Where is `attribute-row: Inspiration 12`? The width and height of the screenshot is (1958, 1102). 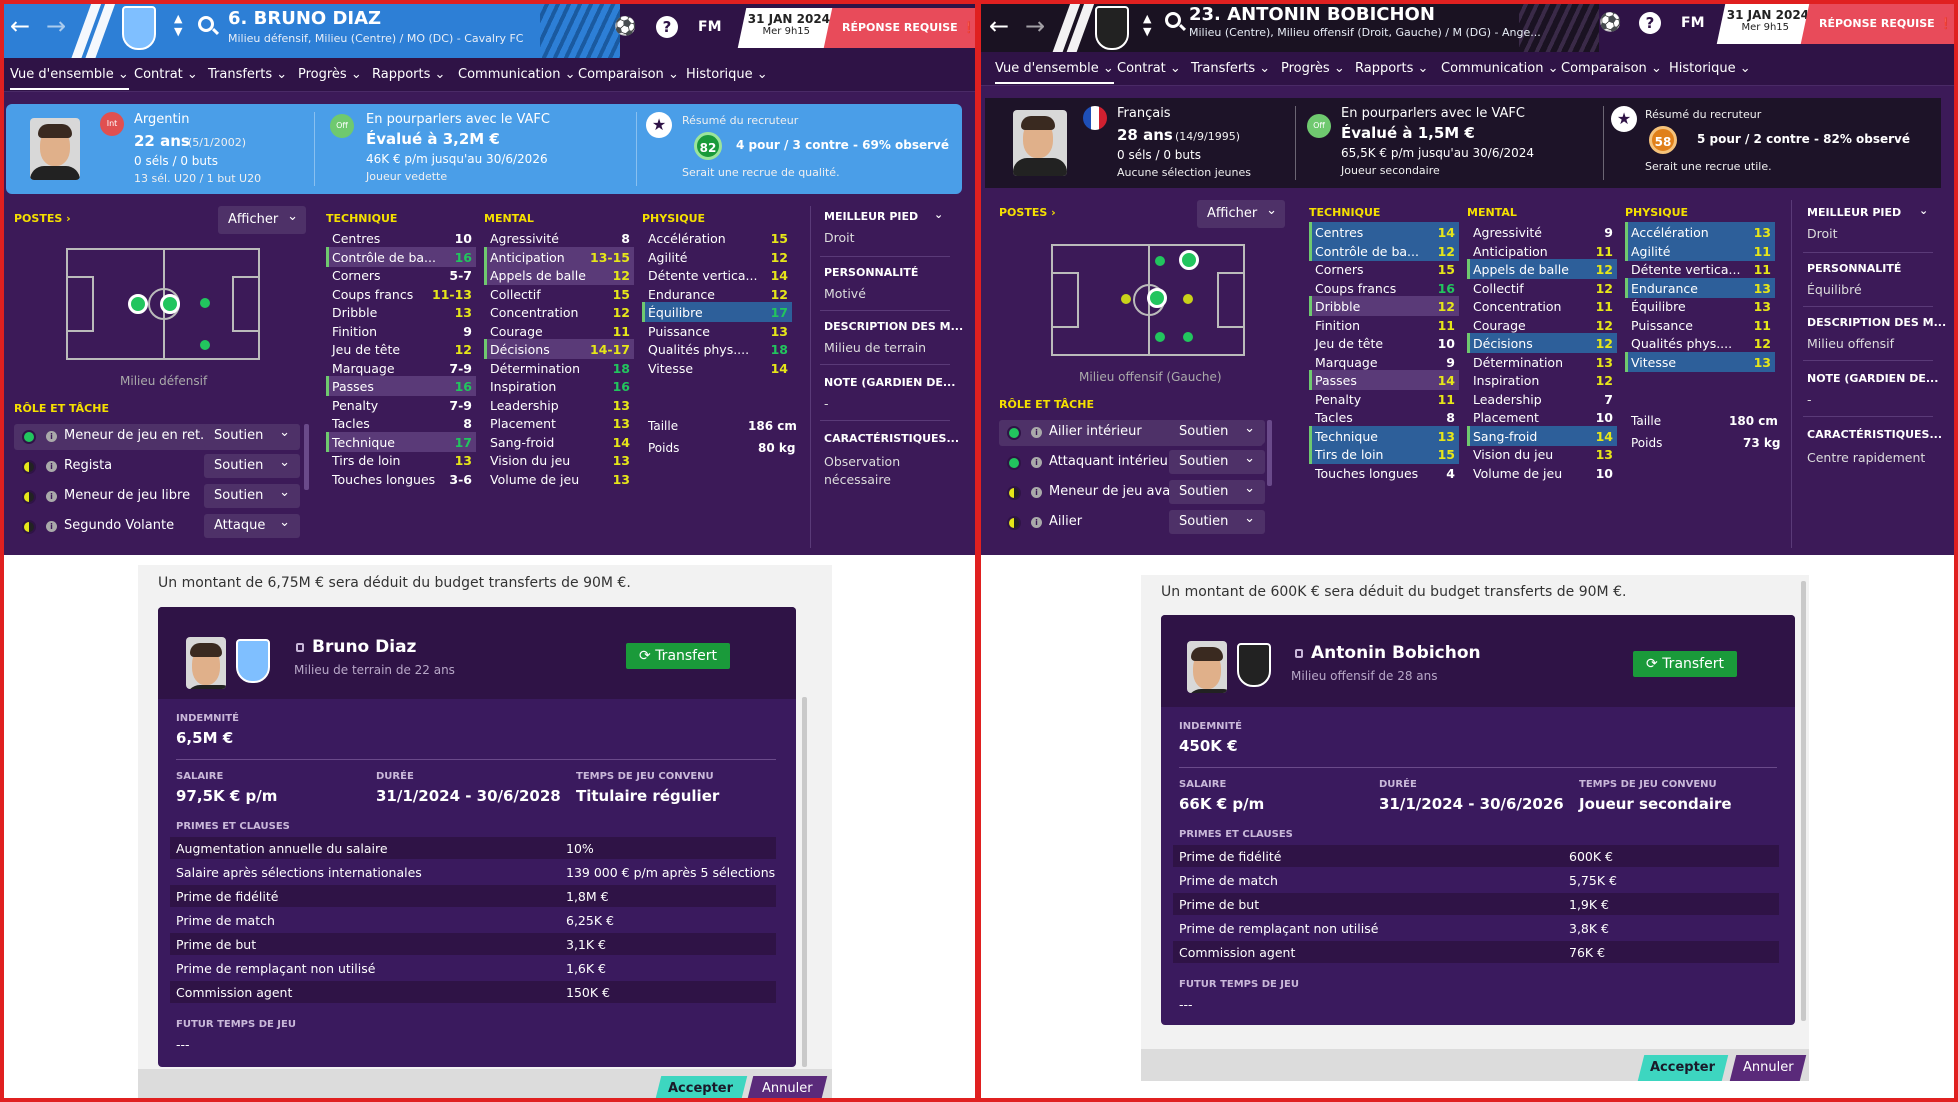 attribute-row: Inspiration 12 is located at coordinates (1542, 380).